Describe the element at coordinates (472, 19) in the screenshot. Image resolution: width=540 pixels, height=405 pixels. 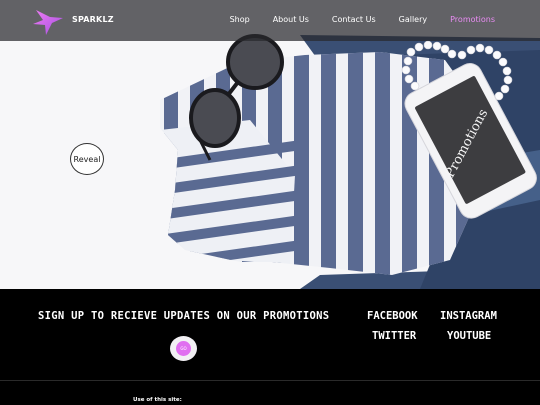
I see `nav-link-promotions: Promotions` at that location.